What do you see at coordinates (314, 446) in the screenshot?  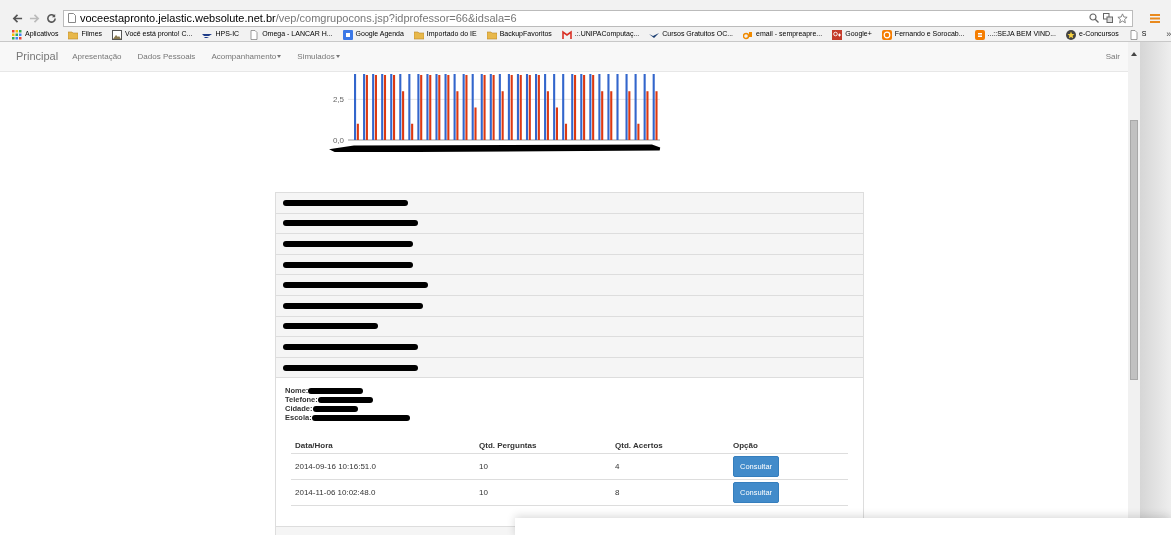 I see `column-header: Data/Hora` at bounding box center [314, 446].